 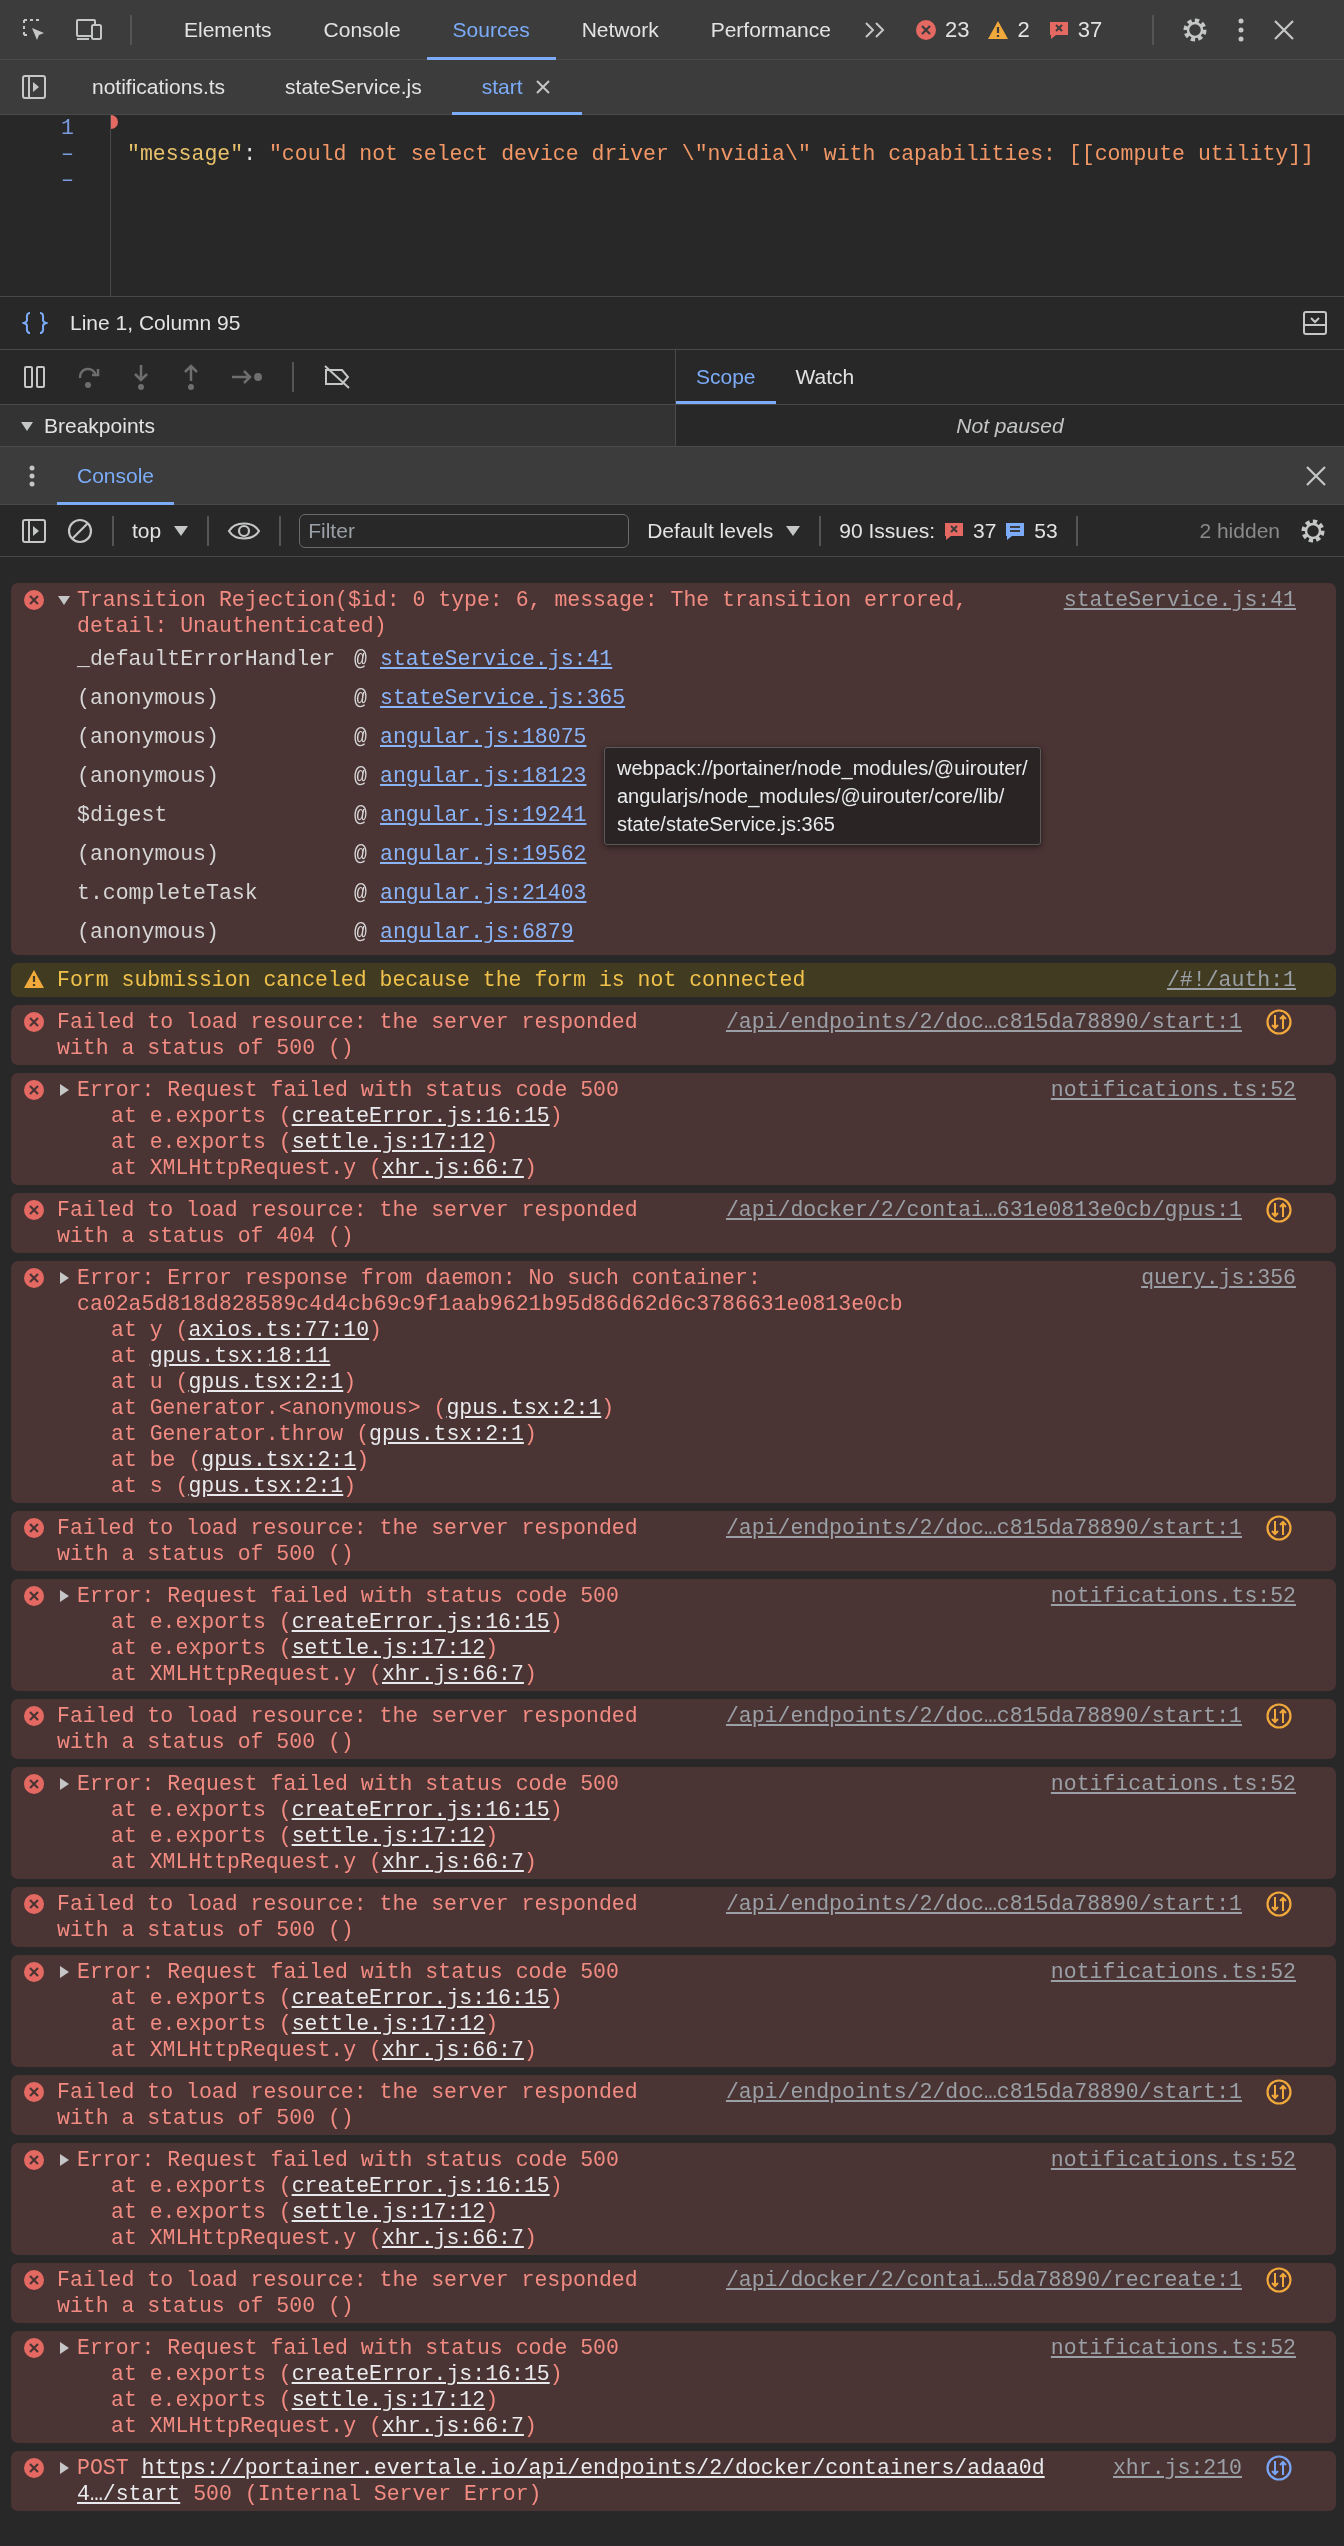 I want to click on log-levels-dropdown: Default levels, so click(x=724, y=530).